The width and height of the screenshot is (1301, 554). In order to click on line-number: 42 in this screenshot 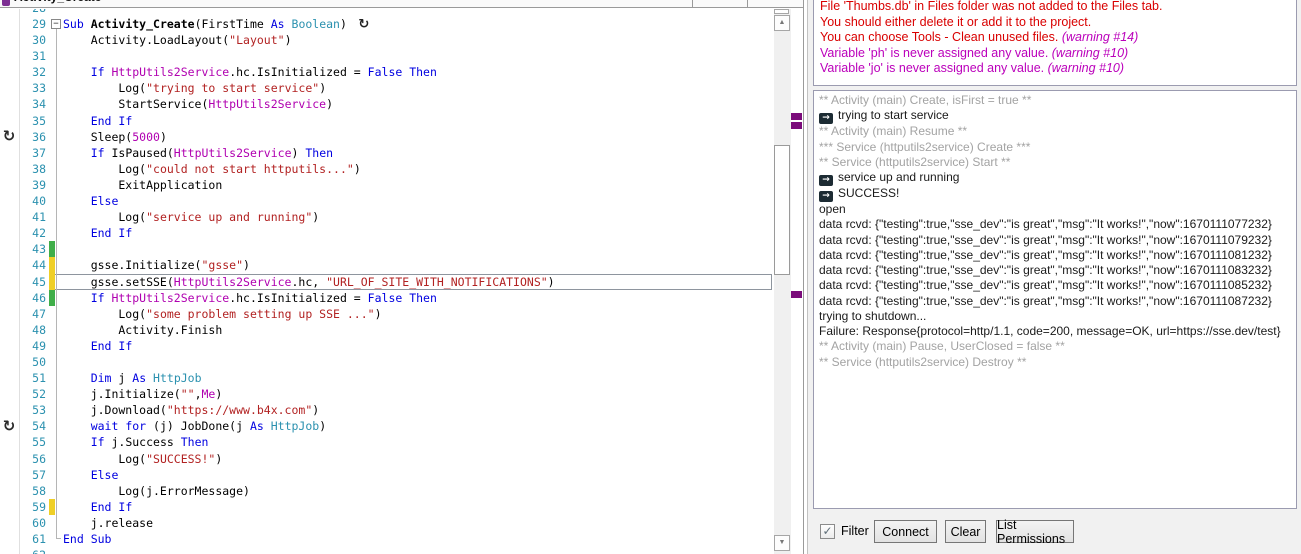, I will do `click(39, 233)`.